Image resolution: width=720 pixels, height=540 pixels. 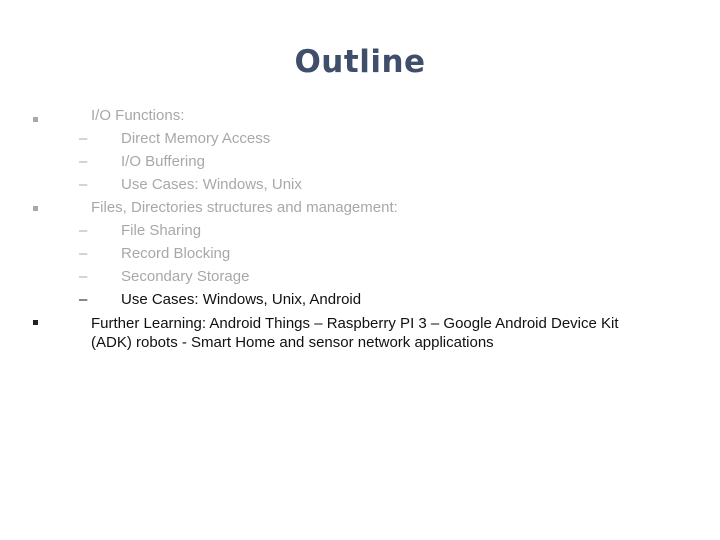 What do you see at coordinates (176, 253) in the screenshot?
I see `outline-subitem-label: Record Blocking` at bounding box center [176, 253].